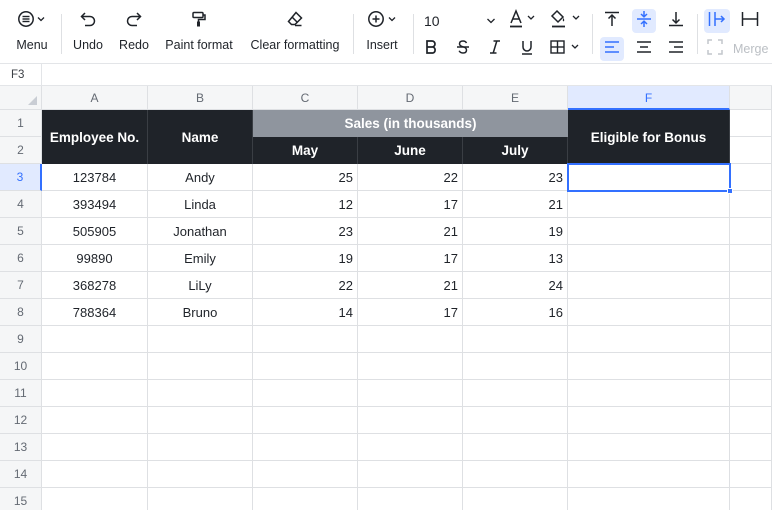 This screenshot has height=510, width=772. What do you see at coordinates (305, 231) in the screenshot?
I see `cell-may: 23` at bounding box center [305, 231].